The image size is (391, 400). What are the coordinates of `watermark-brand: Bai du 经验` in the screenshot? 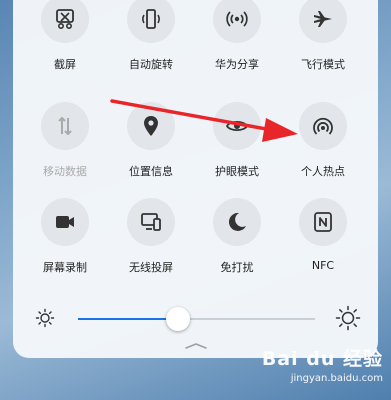 It's located at (322, 359).